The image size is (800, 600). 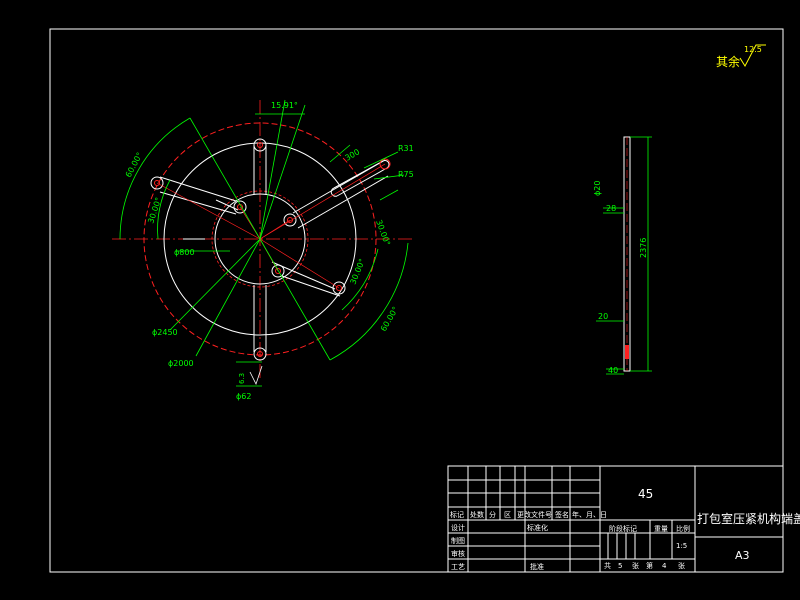 I want to click on label-process: 工艺, so click(x=458, y=567).